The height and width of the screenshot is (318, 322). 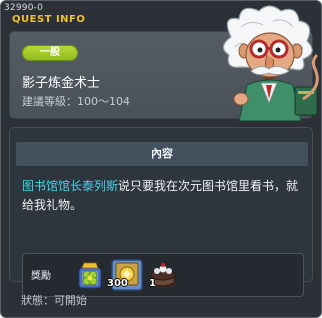 I want to click on npc-name-link: 图书馆馆长泰列斯, so click(x=70, y=186).